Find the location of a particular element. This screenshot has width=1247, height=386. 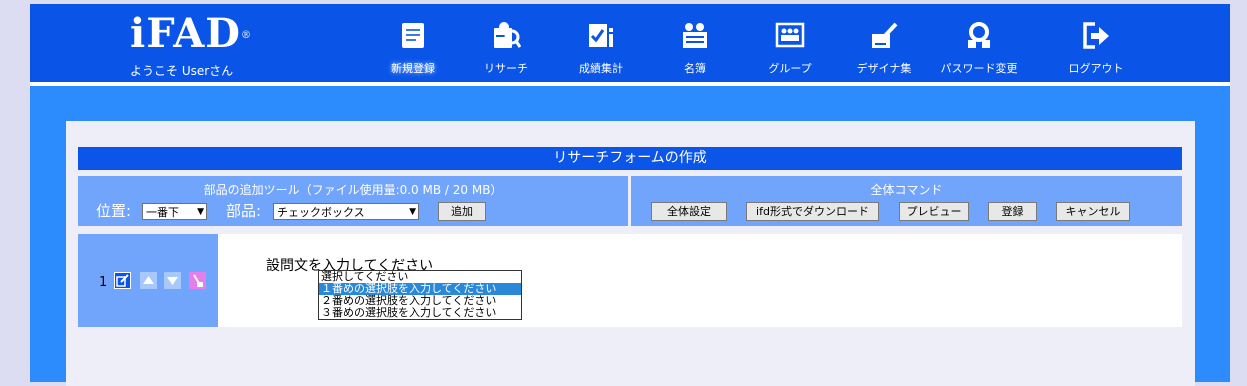

nav-logout: ログアウト is located at coordinates (1096, 43).